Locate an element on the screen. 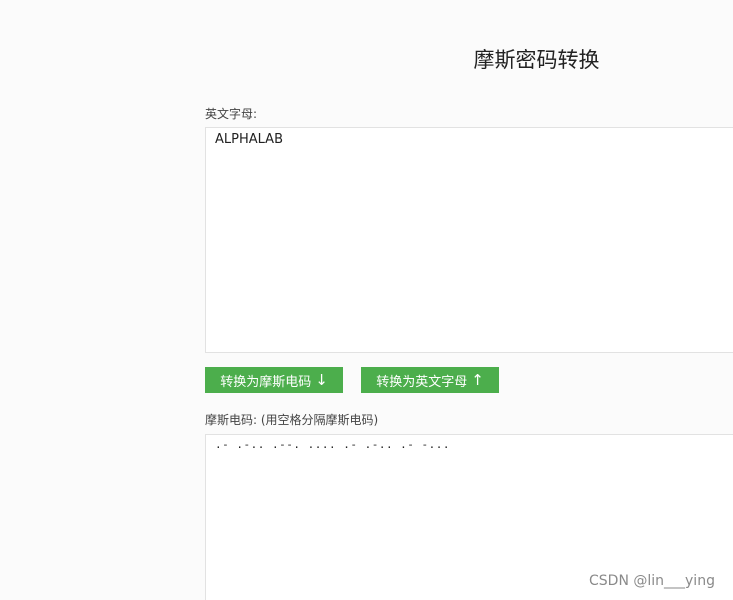  watermark-text: CSDN @lin___ying is located at coordinates (652, 581).